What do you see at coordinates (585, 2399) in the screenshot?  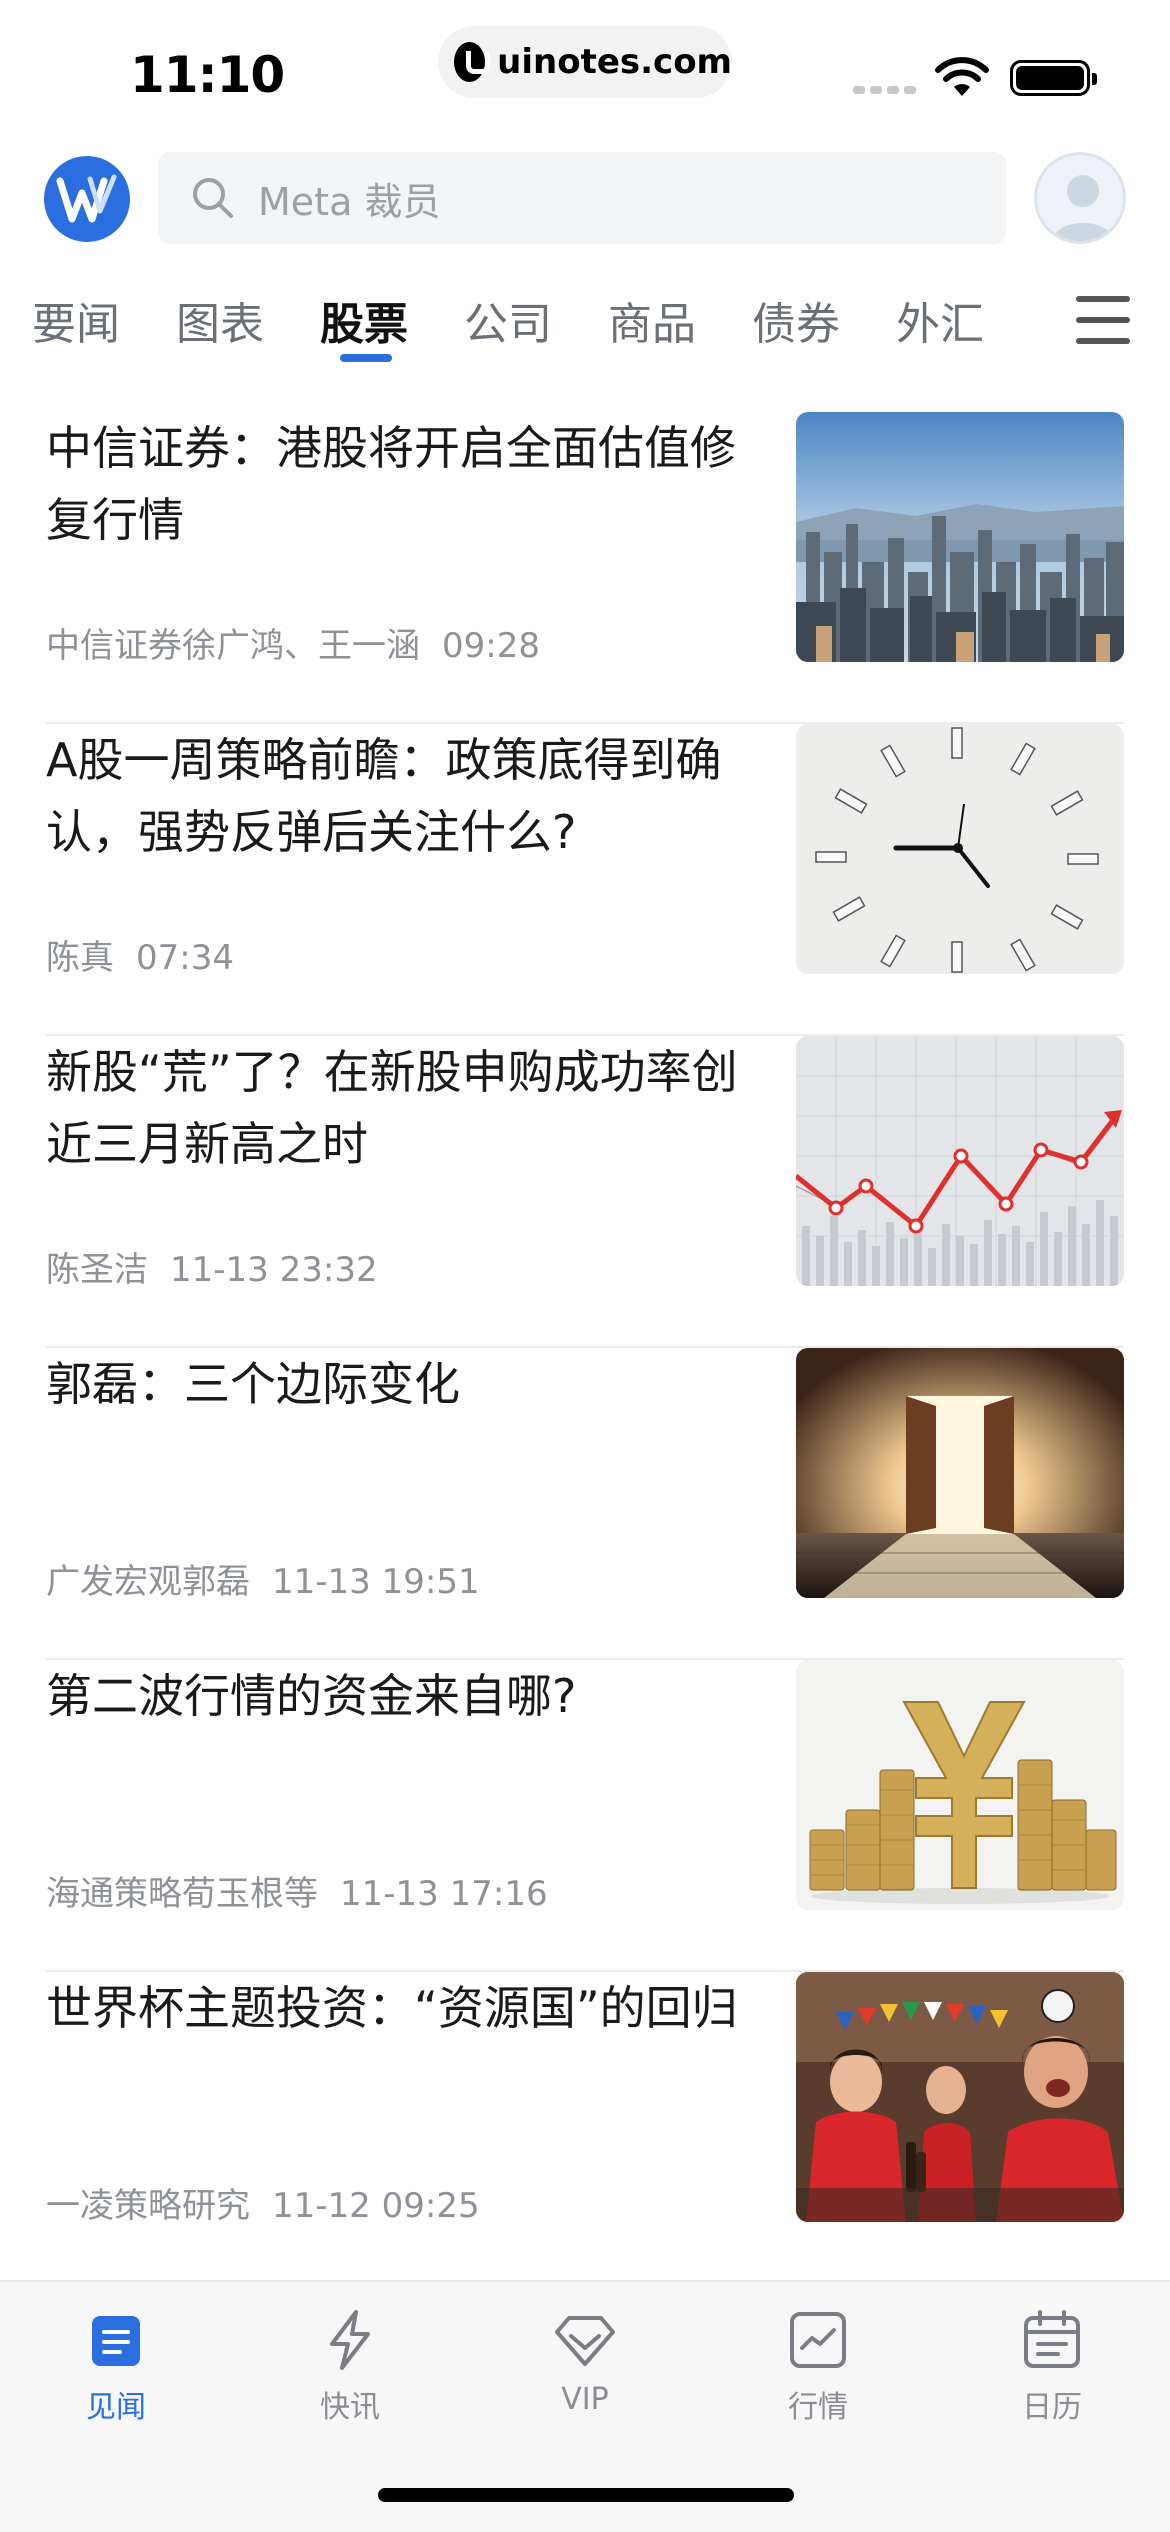 I see `nav-label: VIP` at bounding box center [585, 2399].